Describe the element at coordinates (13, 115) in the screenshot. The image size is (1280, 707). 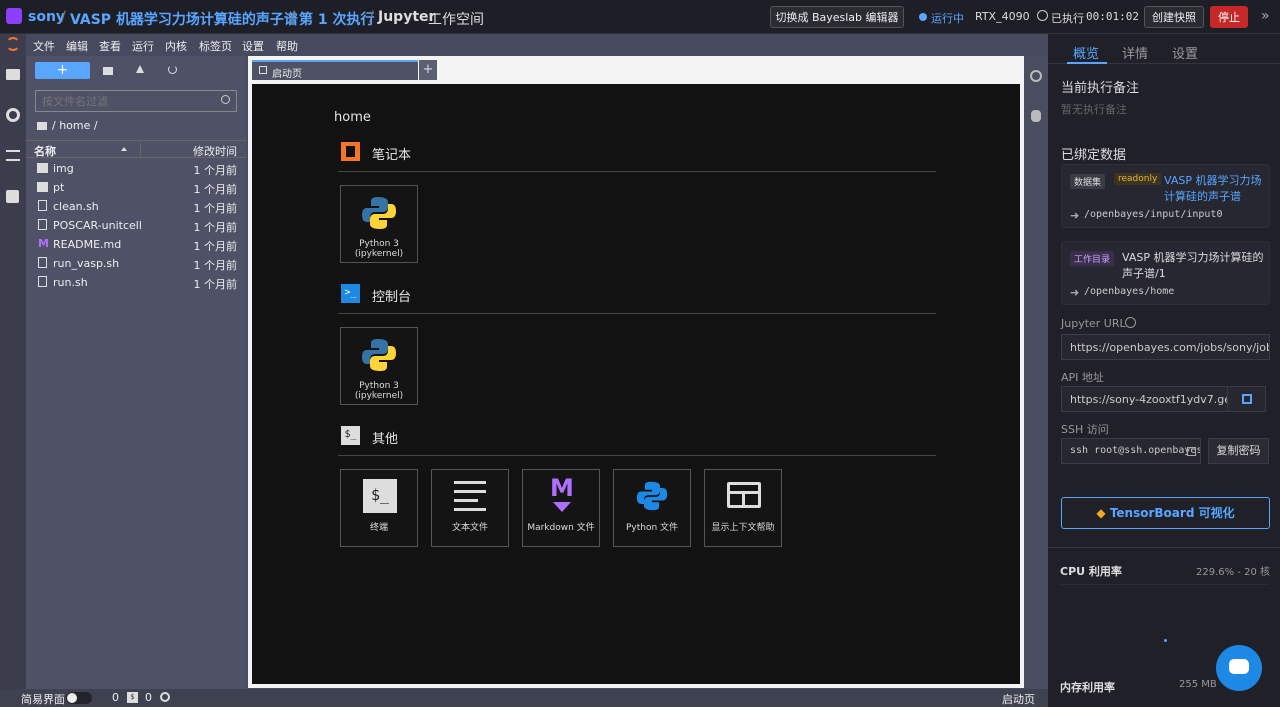
I see `running-kernels-icon` at that location.